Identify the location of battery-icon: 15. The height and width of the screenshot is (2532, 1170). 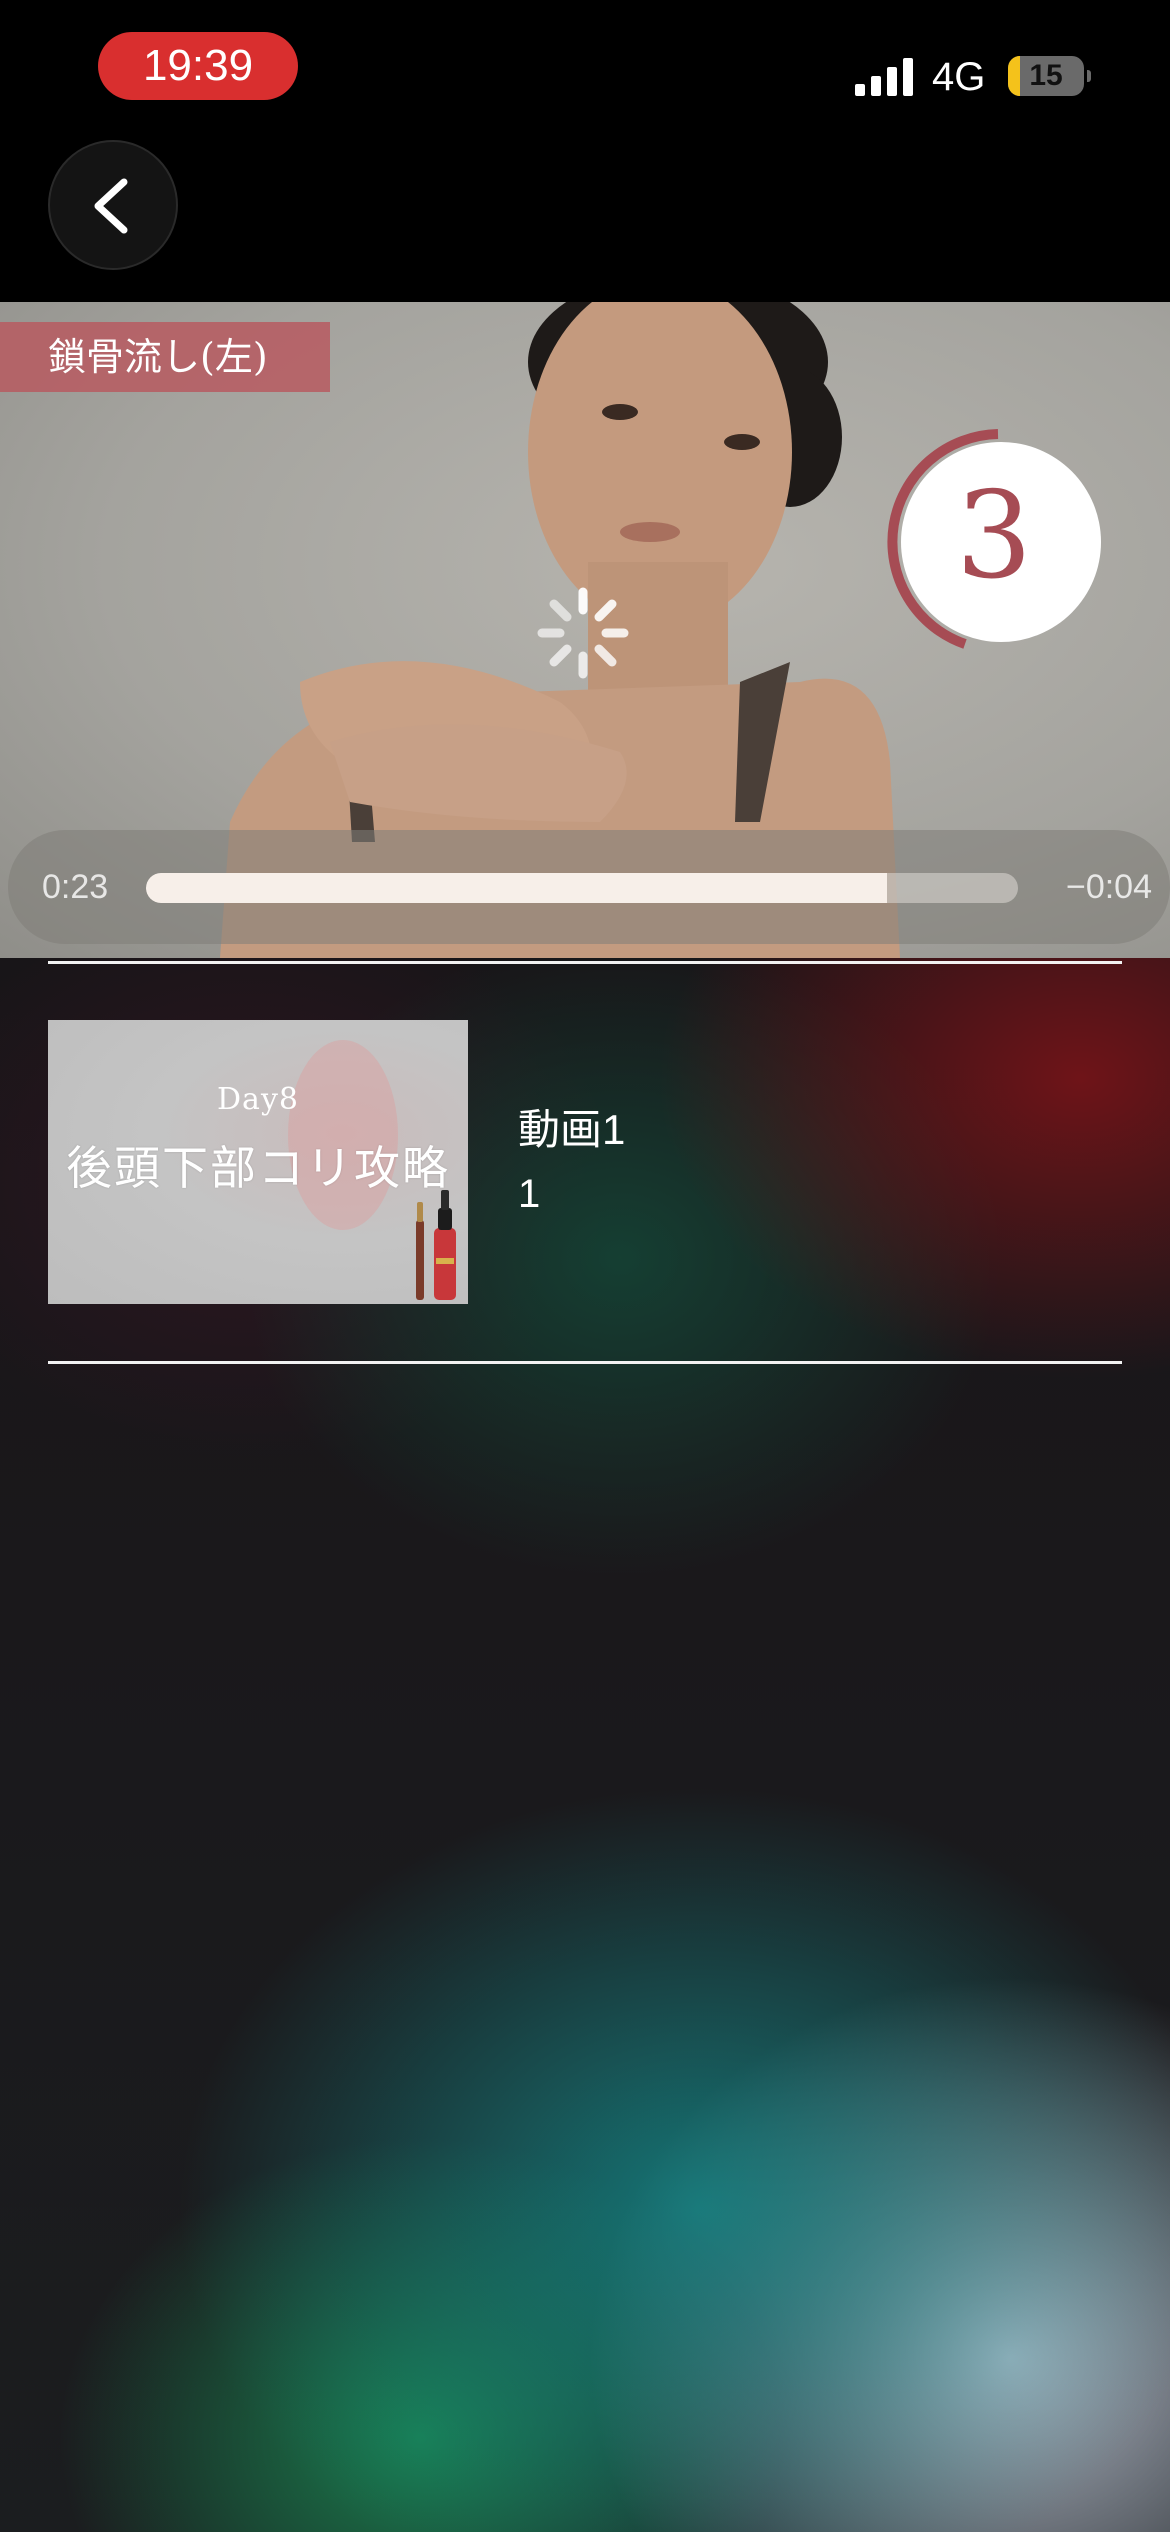
(1046, 76).